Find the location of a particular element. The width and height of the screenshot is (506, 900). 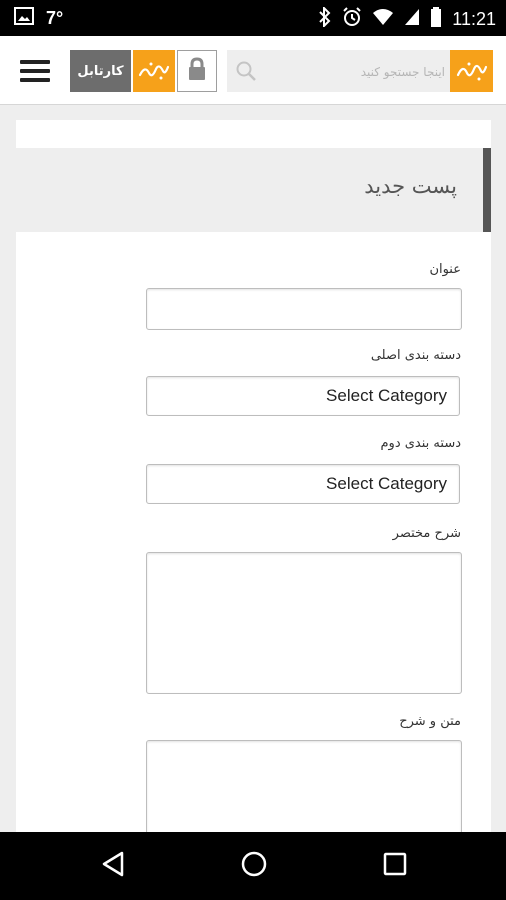

title-field is located at coordinates (304, 309).